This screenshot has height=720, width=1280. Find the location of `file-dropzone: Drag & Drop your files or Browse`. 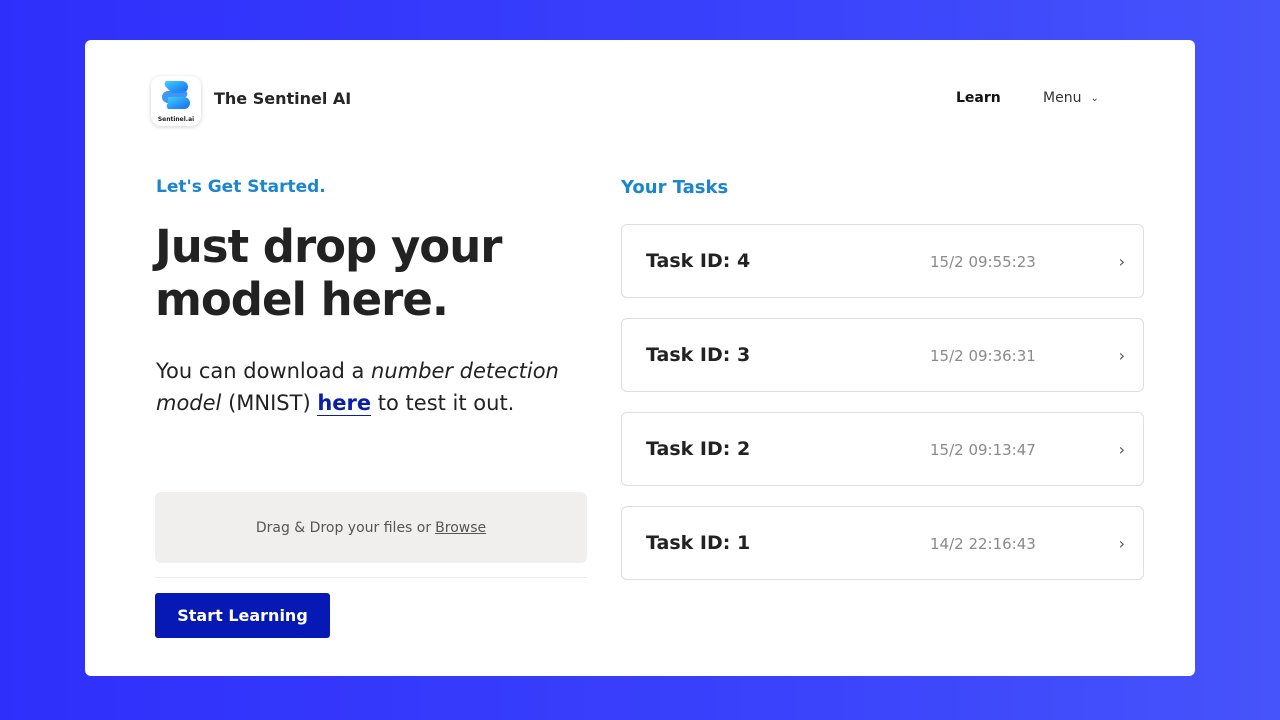

file-dropzone: Drag & Drop your files or Browse is located at coordinates (371, 527).